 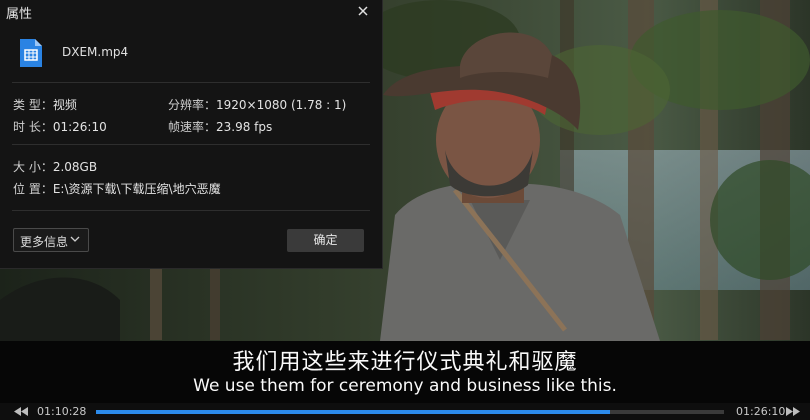 I want to click on video-file-icon, so click(x=31, y=53).